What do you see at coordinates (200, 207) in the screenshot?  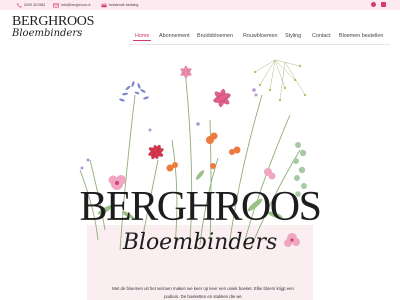 I see `hero-brand-title: BERGHROOS` at bounding box center [200, 207].